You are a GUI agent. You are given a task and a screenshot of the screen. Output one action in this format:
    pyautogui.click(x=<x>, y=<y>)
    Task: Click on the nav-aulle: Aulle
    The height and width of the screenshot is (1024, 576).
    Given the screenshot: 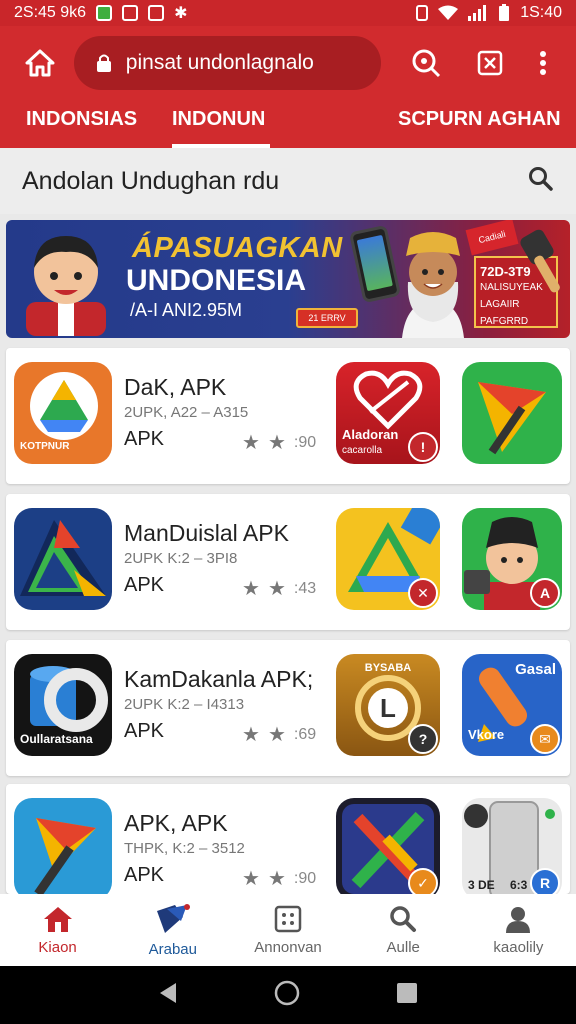 What is the action you would take?
    pyautogui.click(x=403, y=930)
    